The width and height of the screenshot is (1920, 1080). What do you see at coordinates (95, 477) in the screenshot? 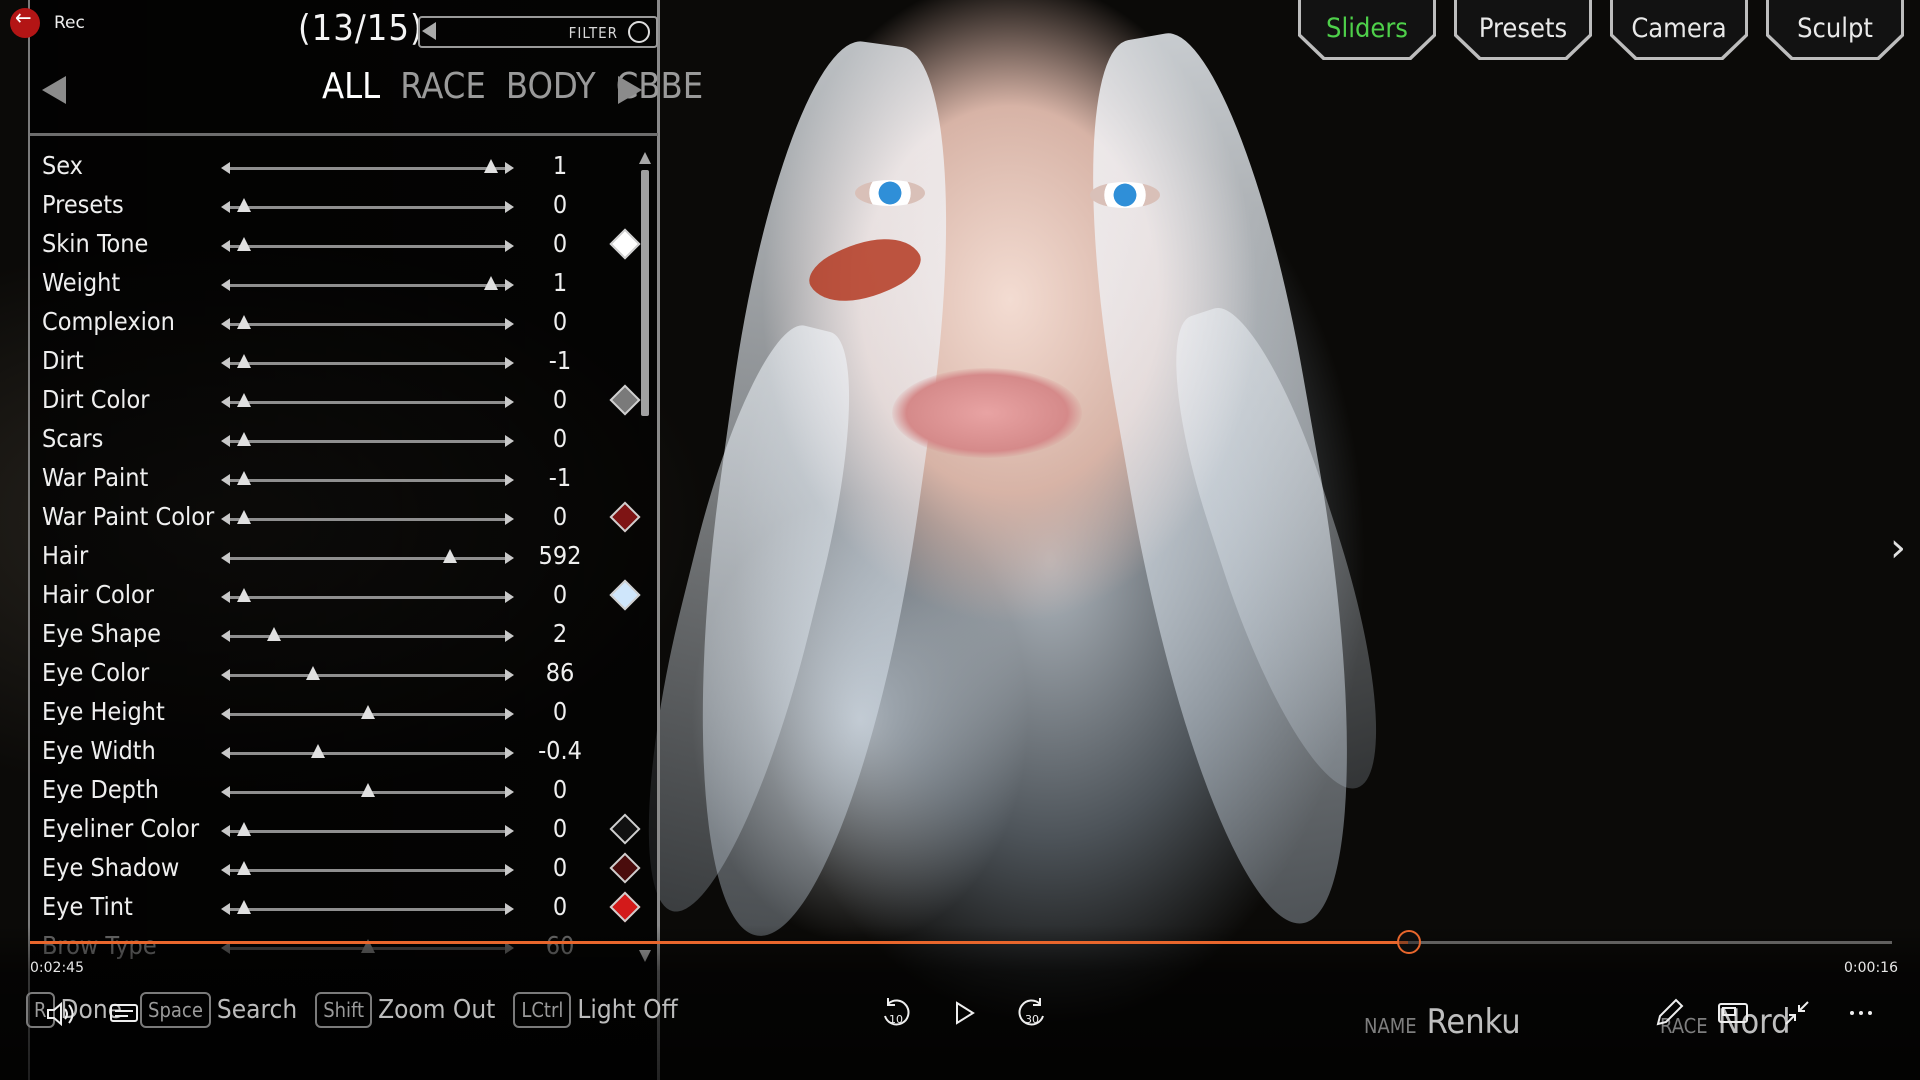
I see `slider-label: War Paint` at bounding box center [95, 477].